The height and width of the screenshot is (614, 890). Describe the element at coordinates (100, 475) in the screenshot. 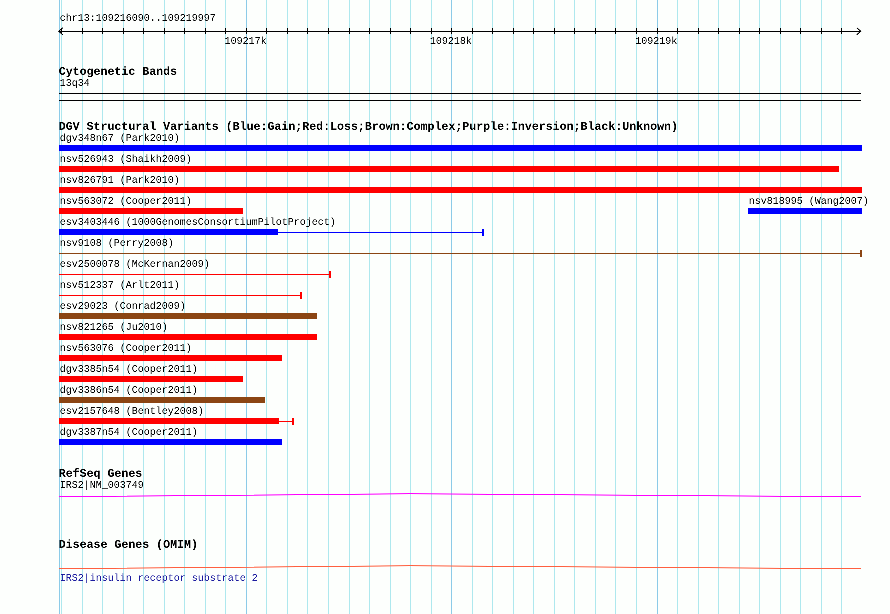

I see `track-title: RefSeq Genes` at that location.